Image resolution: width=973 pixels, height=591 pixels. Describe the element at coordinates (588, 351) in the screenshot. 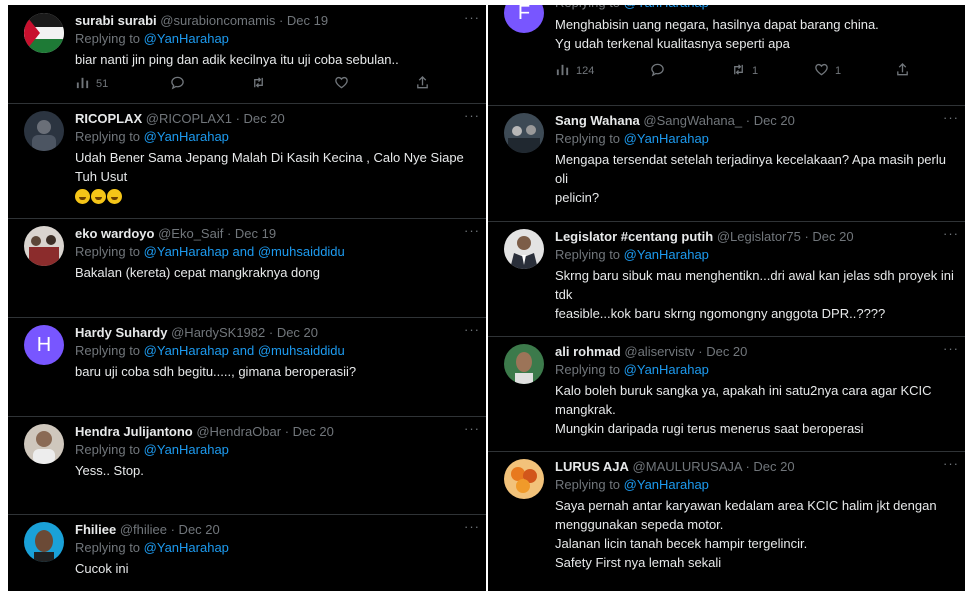

I see `display-name: ali rohmad` at that location.